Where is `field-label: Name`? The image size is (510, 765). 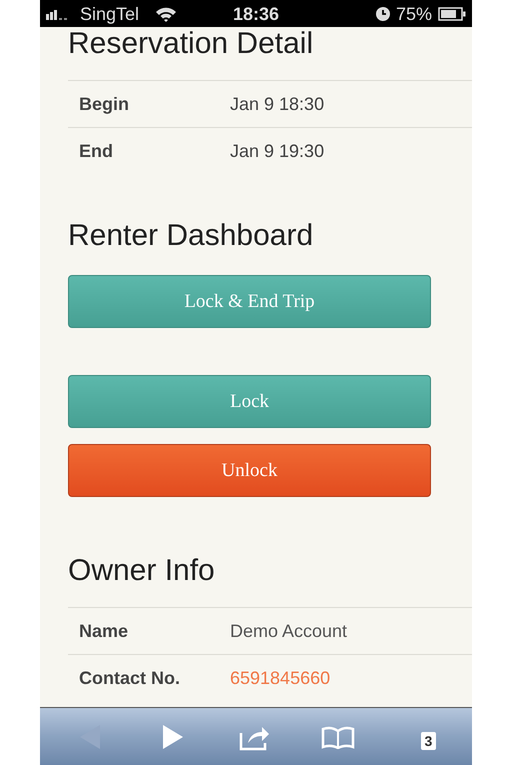 field-label: Name is located at coordinates (104, 631).